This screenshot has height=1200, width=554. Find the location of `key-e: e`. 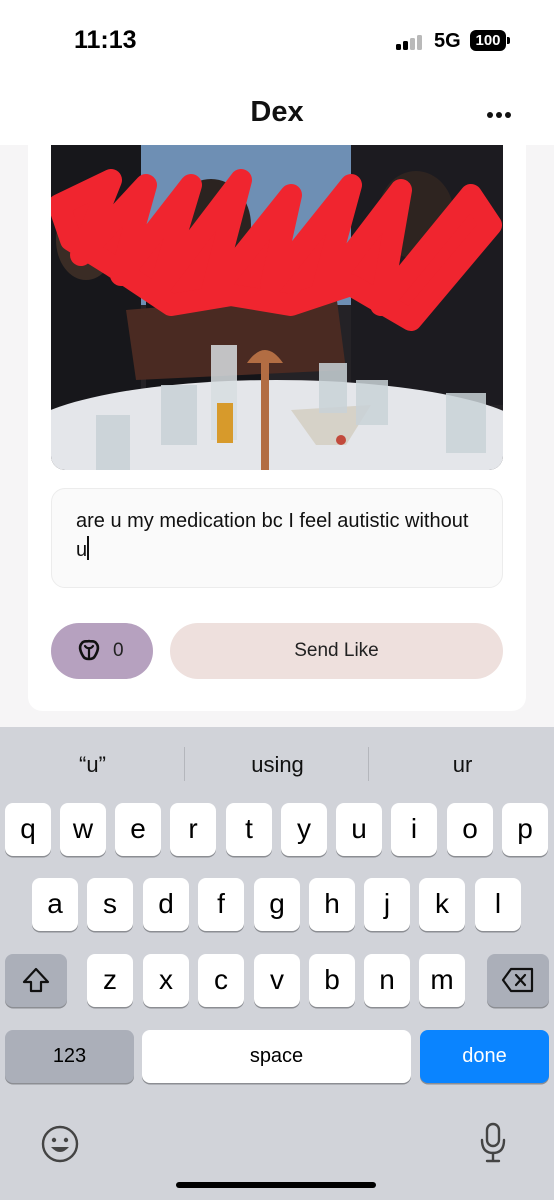

key-e: e is located at coordinates (138, 829).